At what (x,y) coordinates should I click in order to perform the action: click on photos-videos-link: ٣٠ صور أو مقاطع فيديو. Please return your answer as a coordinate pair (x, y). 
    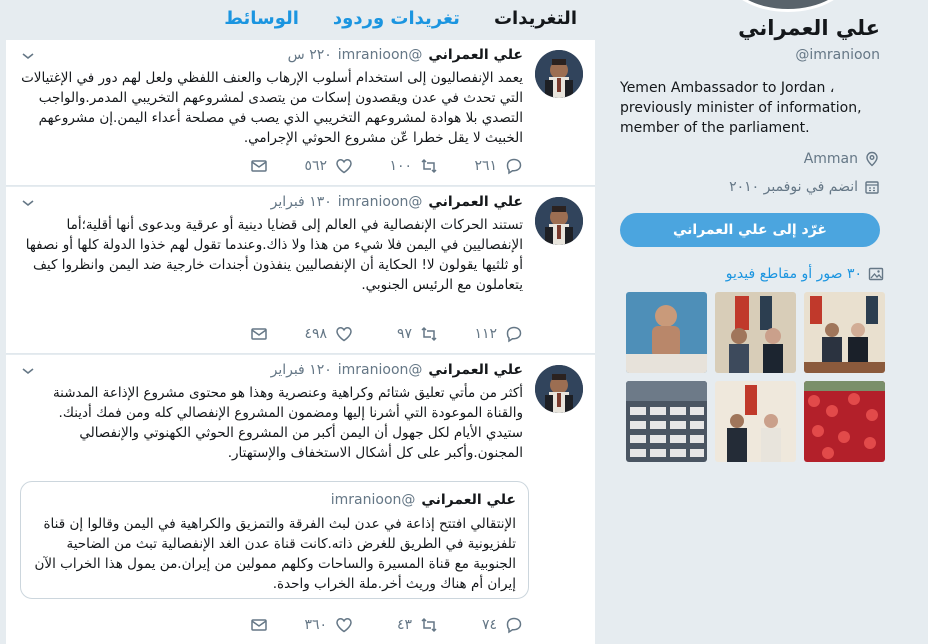
    Looking at the image, I should click on (805, 274).